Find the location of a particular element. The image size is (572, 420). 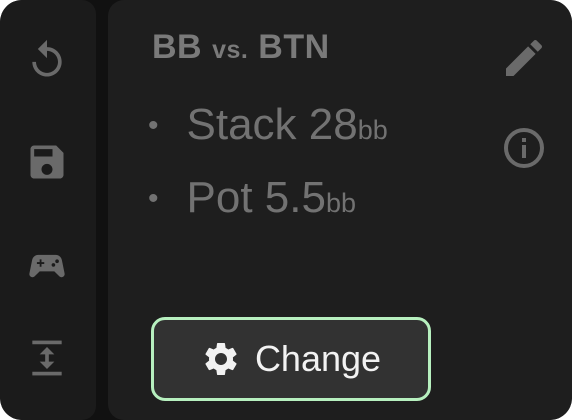

pot-stat: • Pot 5.5 bb is located at coordinates (252, 198).